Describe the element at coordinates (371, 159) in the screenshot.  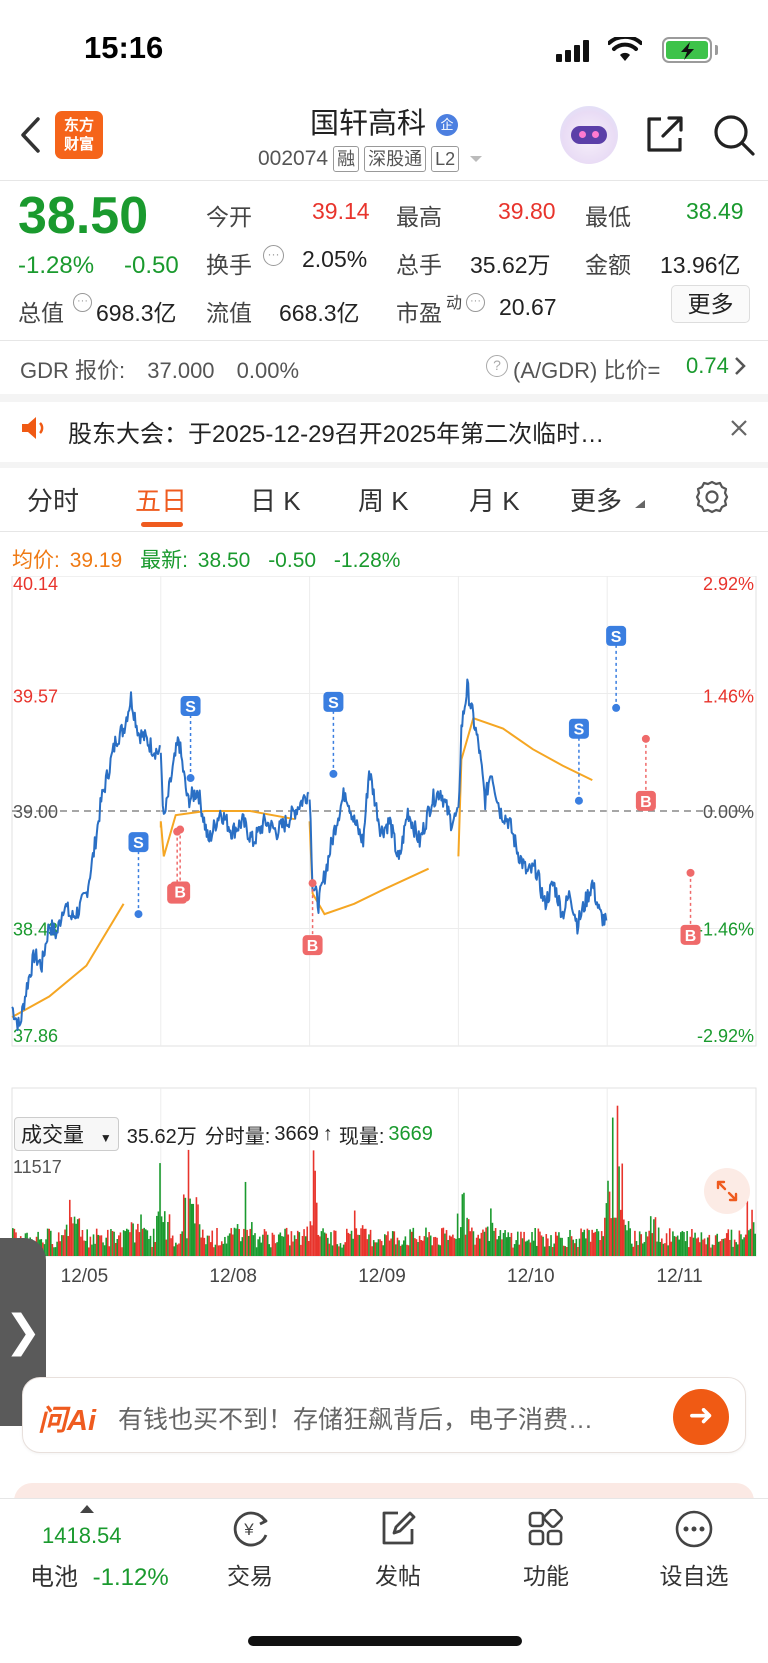
I see `stock-subline: 002074 融 深股通 L2` at that location.